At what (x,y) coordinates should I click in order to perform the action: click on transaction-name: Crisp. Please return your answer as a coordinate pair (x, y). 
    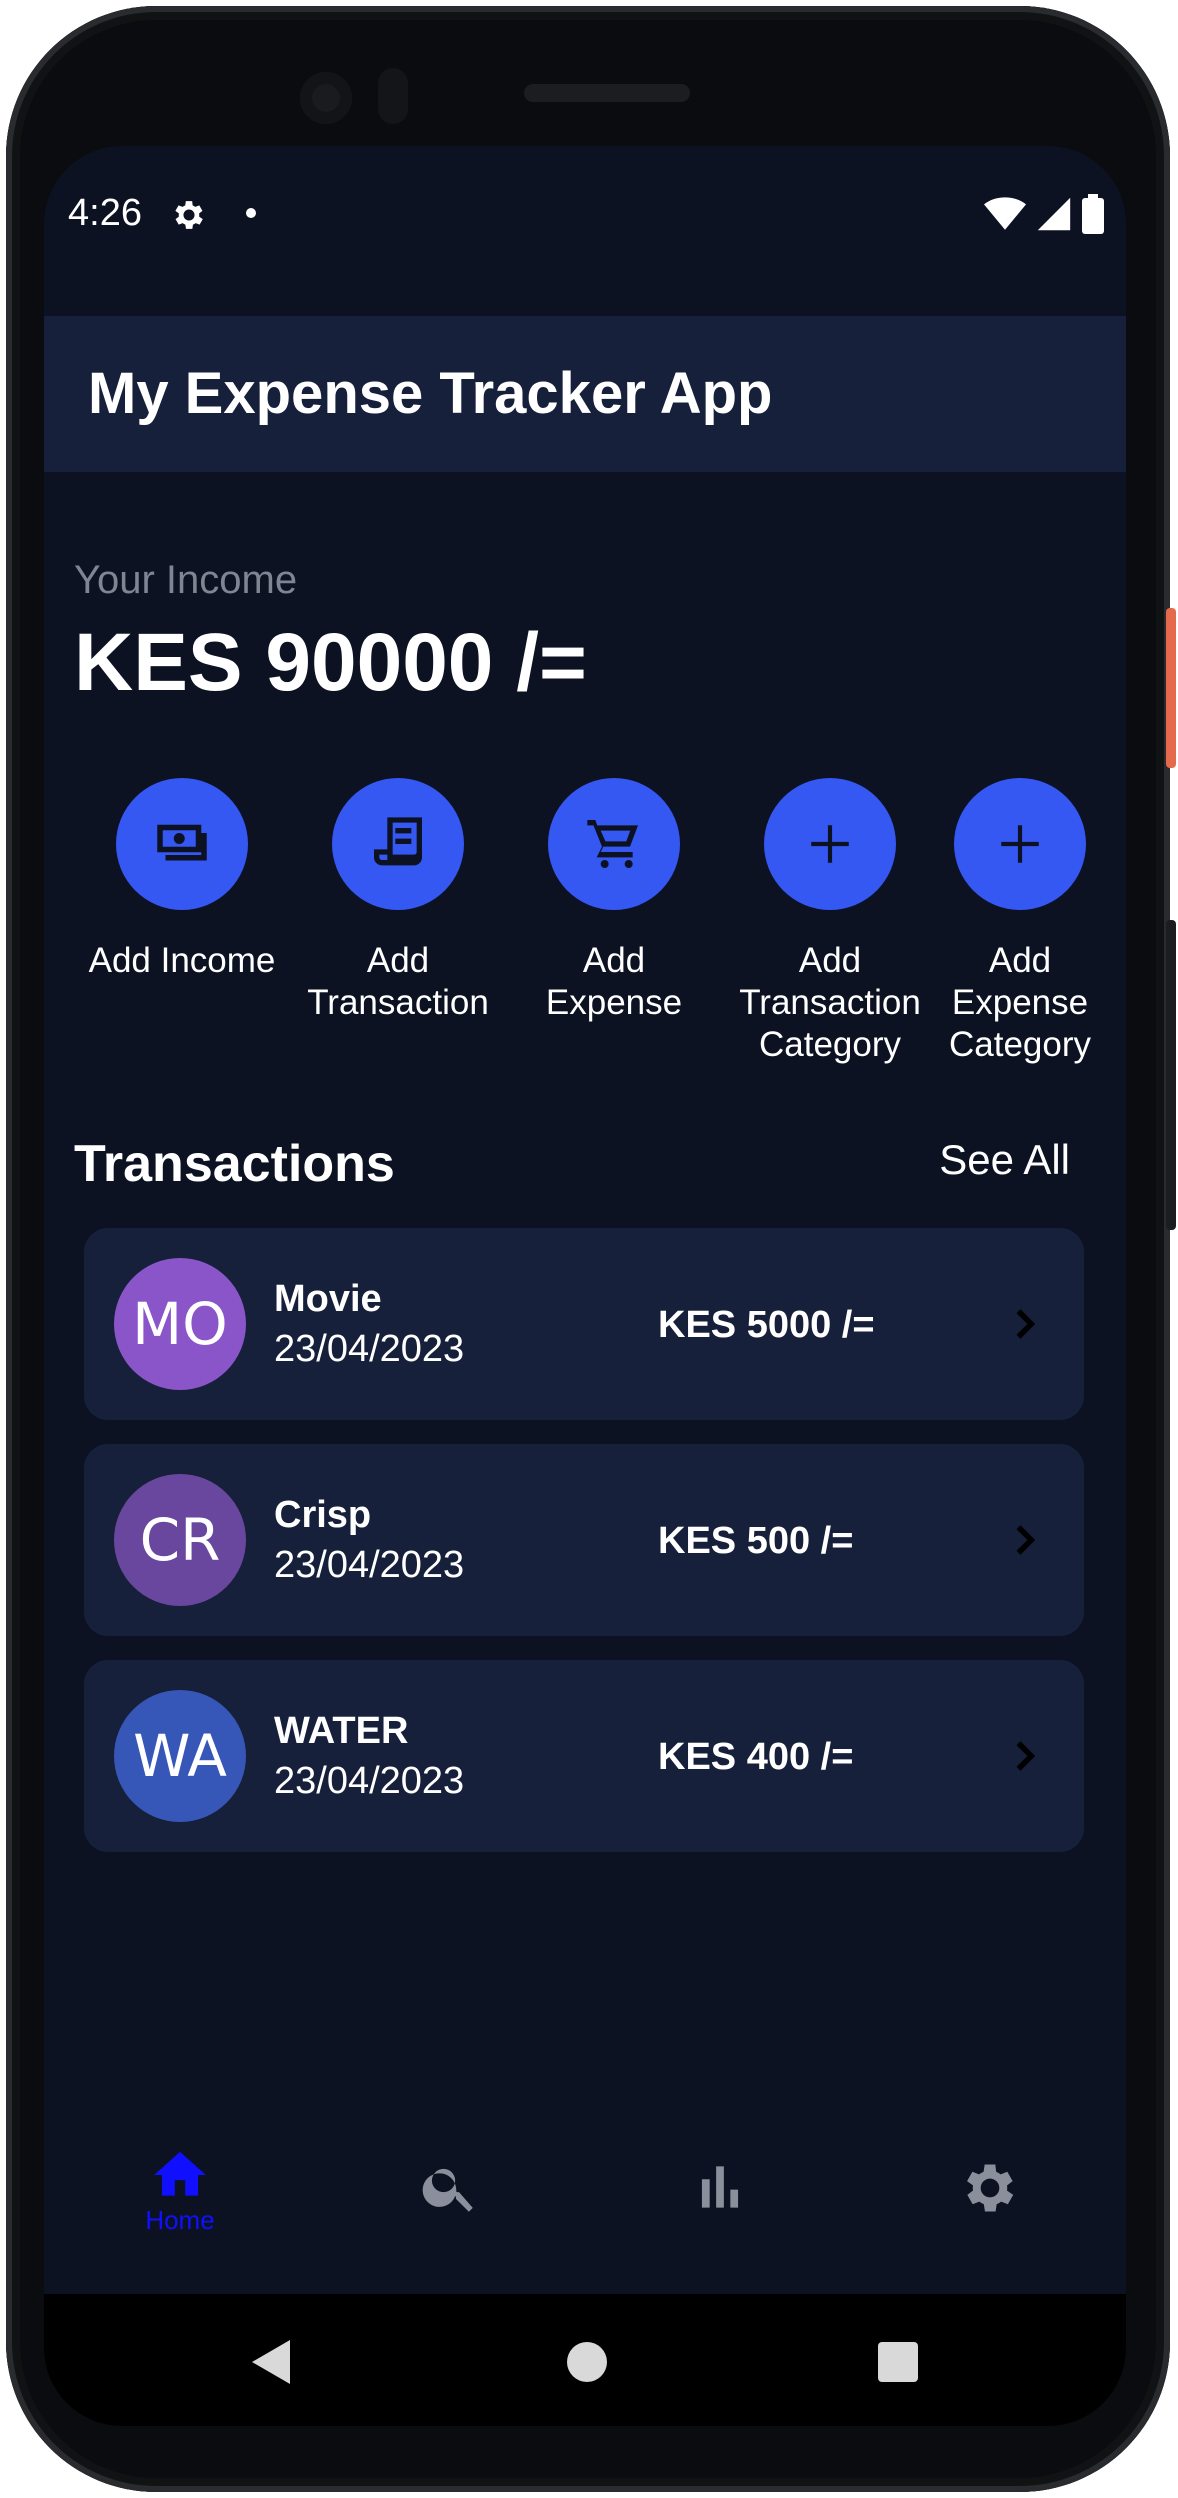
    Looking at the image, I should click on (323, 1515).